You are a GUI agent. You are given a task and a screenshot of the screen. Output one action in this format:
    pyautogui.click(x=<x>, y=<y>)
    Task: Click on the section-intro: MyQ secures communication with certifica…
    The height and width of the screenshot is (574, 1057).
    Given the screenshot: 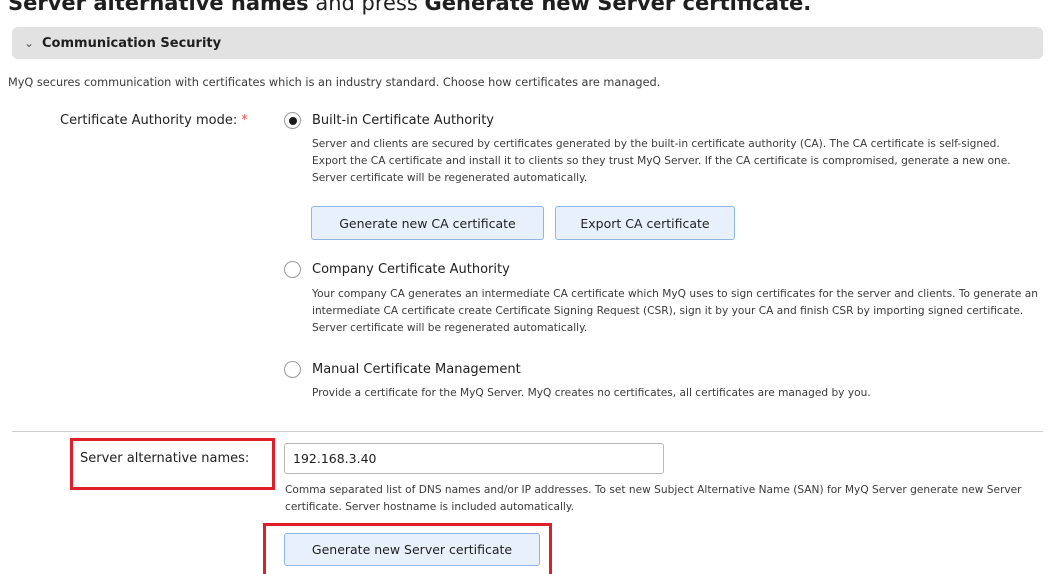 What is the action you would take?
    pyautogui.click(x=334, y=82)
    